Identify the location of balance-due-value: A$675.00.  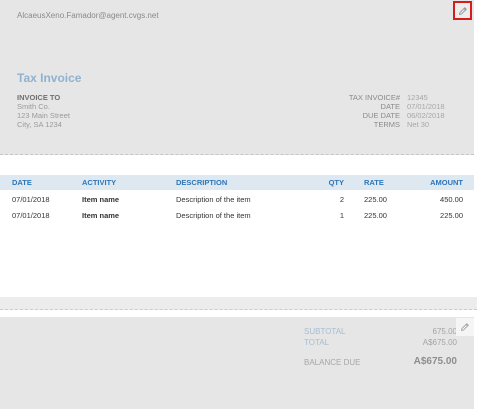
(435, 361).